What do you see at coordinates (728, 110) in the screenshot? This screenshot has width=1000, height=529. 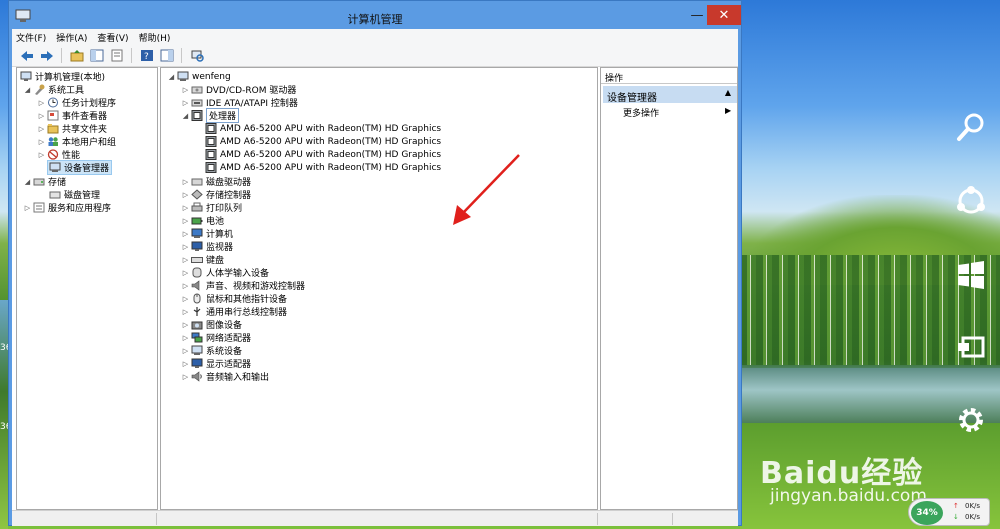 I see `submenu-arrow-icon: ▶` at bounding box center [728, 110].